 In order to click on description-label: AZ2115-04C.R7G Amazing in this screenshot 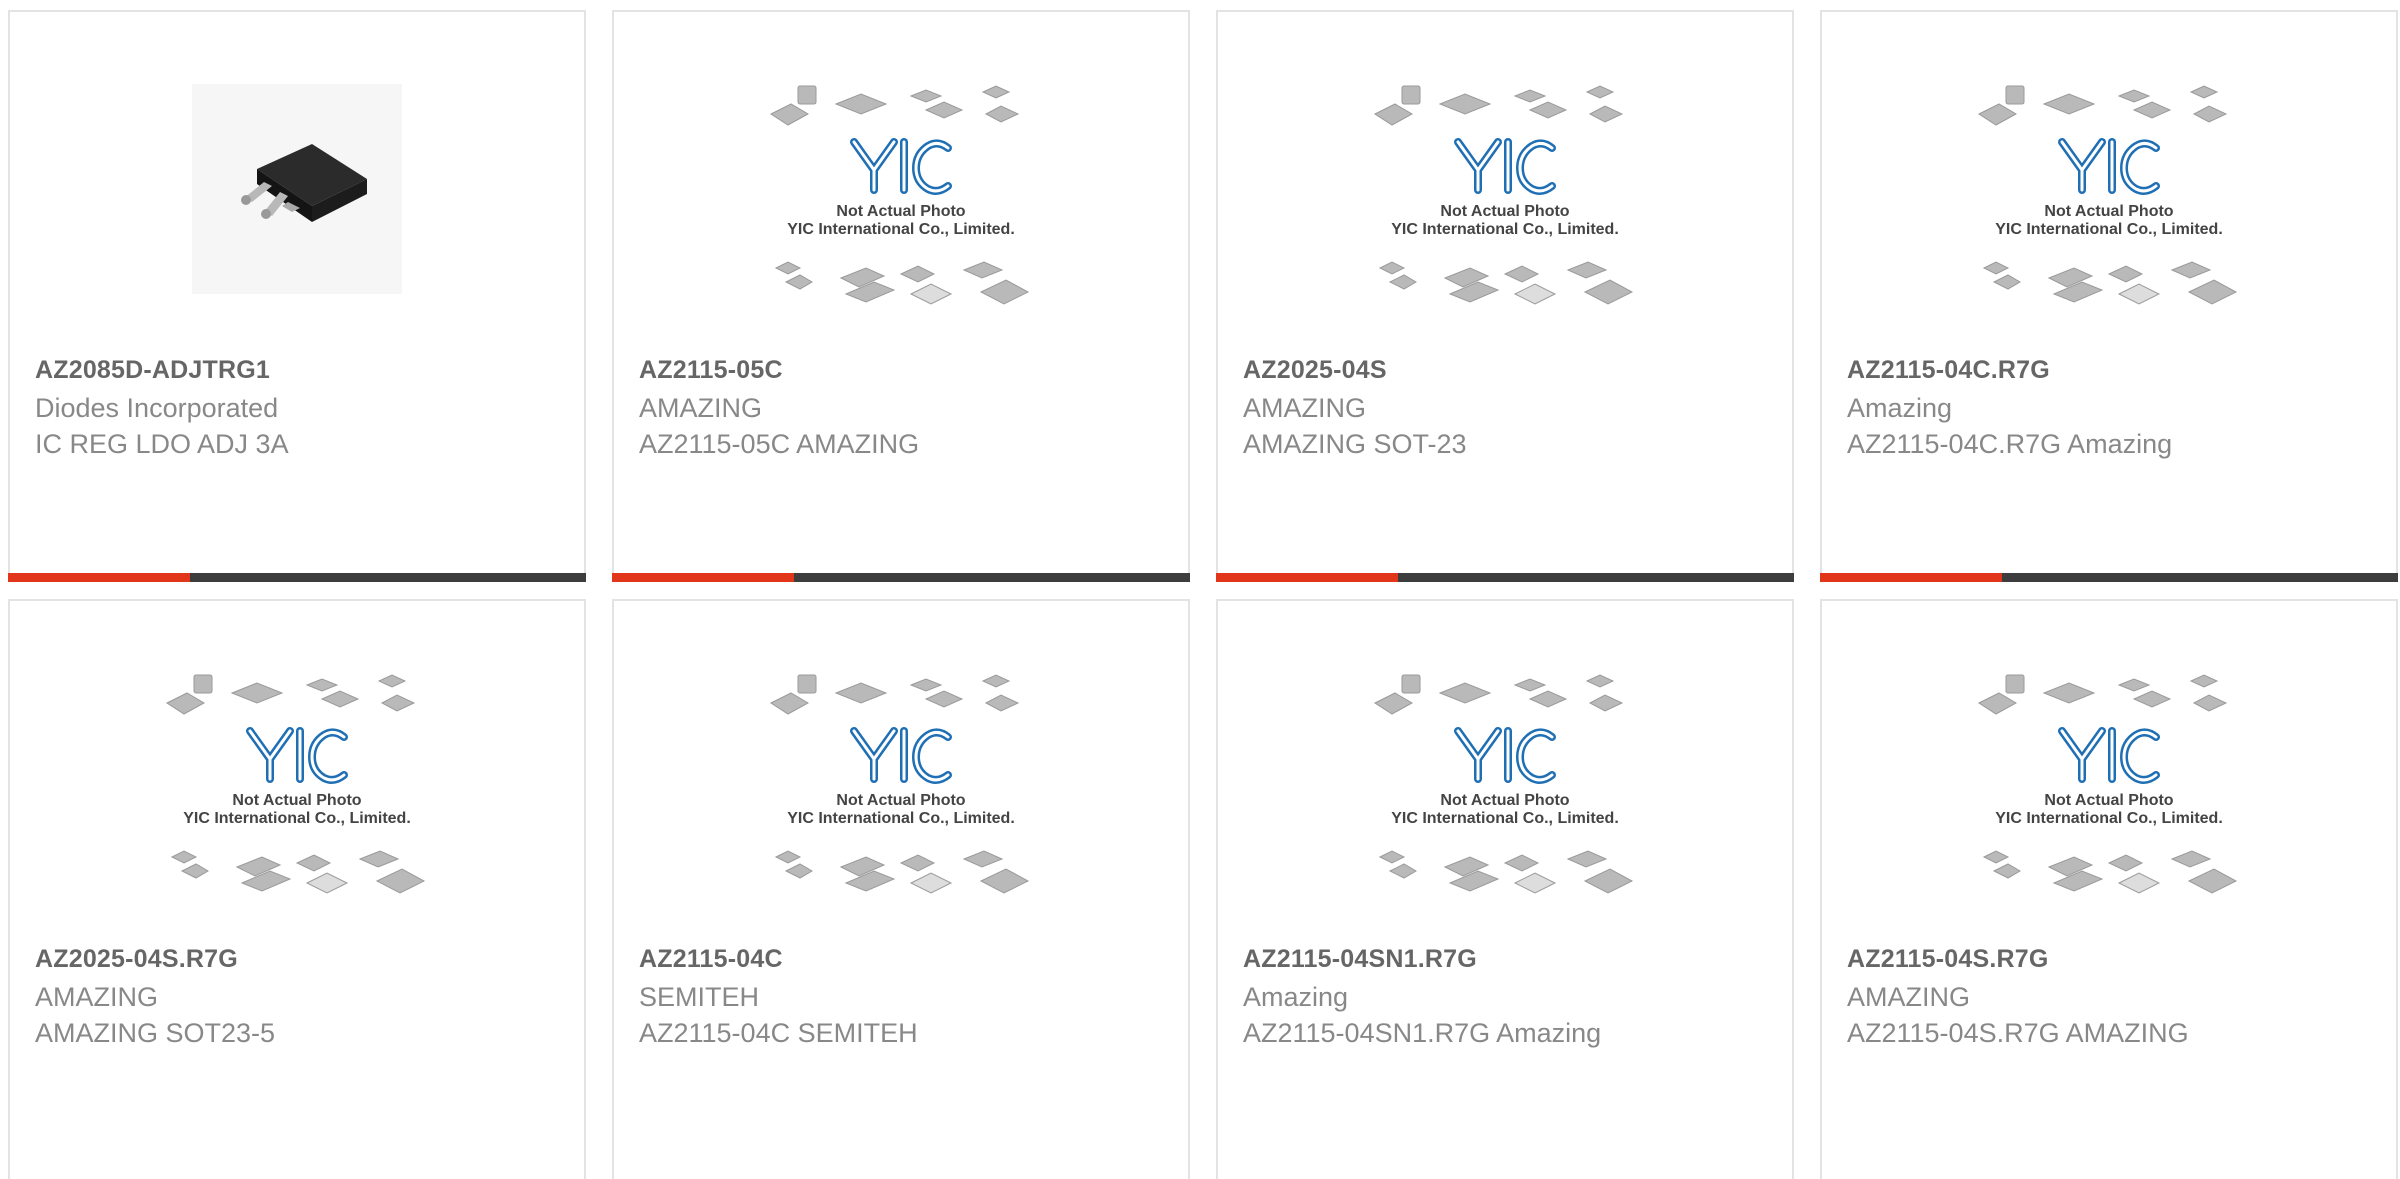, I will do `click(2010, 444)`.